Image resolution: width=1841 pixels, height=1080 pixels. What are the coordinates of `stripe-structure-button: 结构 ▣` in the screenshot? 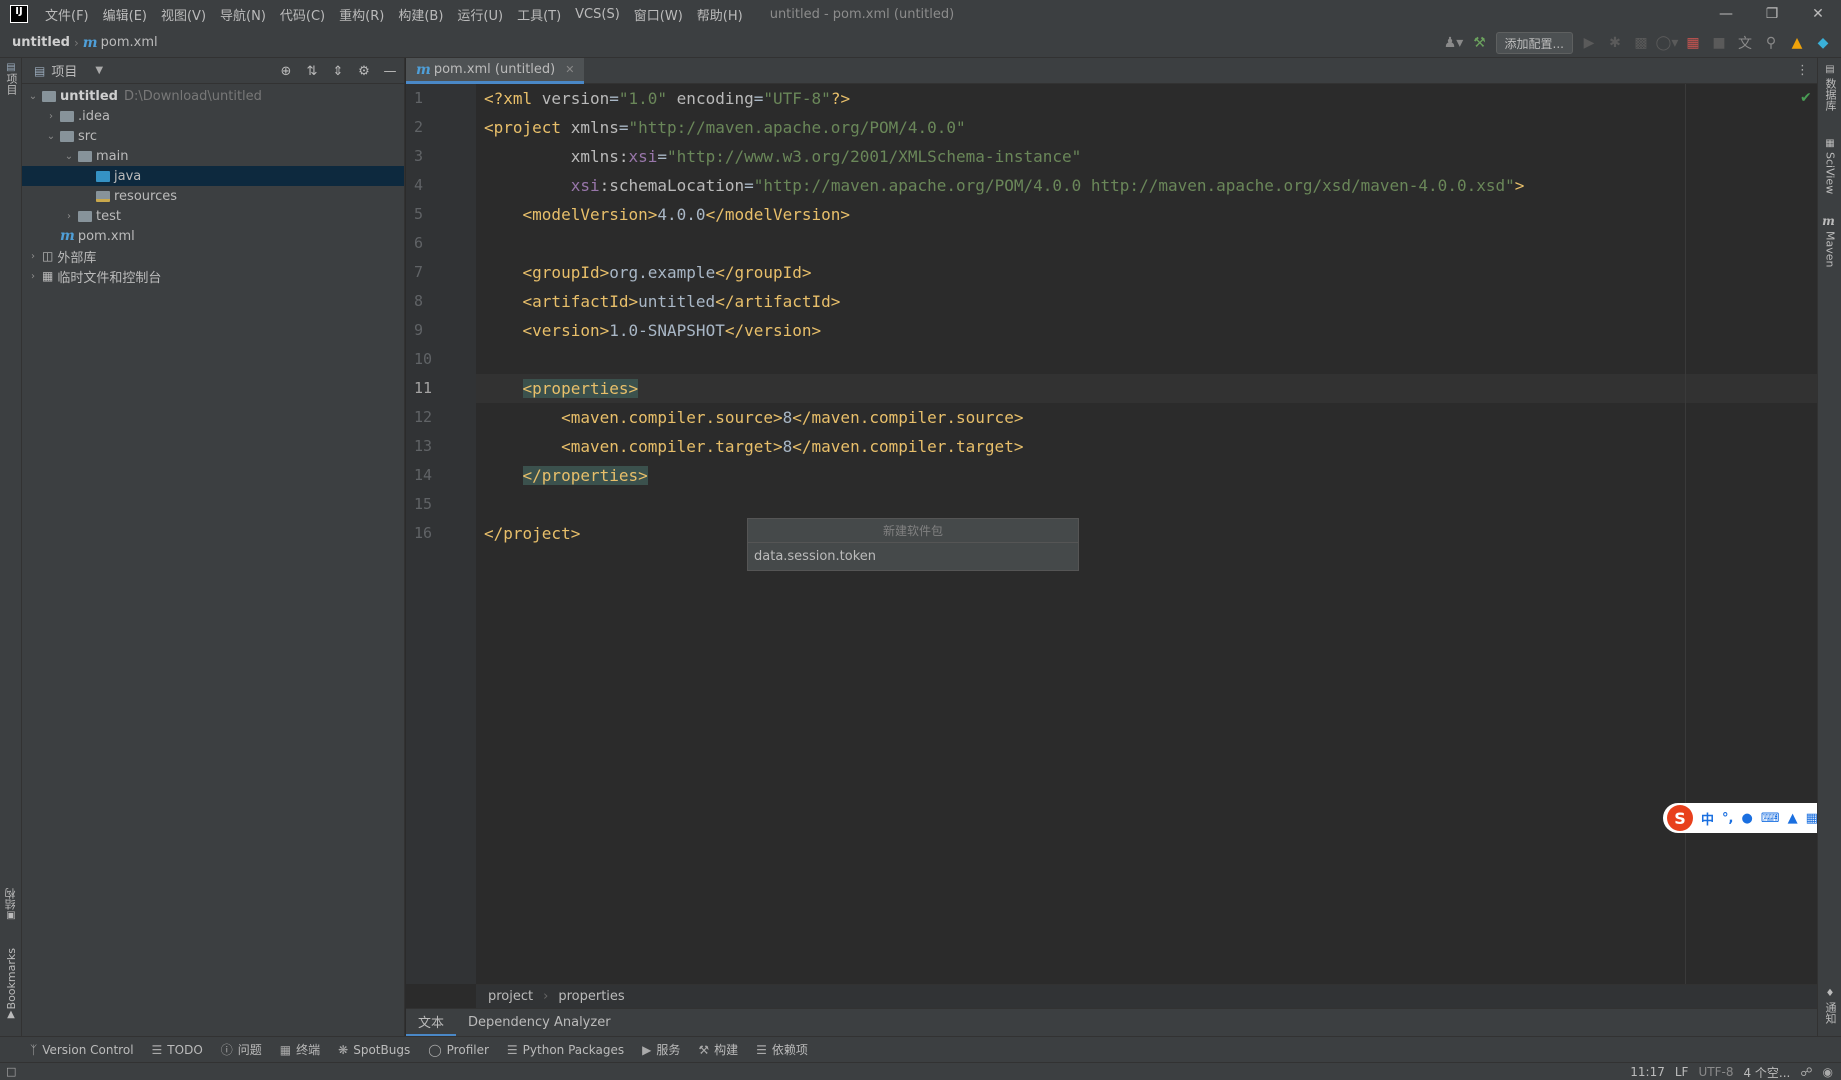 It's located at (11, 904).